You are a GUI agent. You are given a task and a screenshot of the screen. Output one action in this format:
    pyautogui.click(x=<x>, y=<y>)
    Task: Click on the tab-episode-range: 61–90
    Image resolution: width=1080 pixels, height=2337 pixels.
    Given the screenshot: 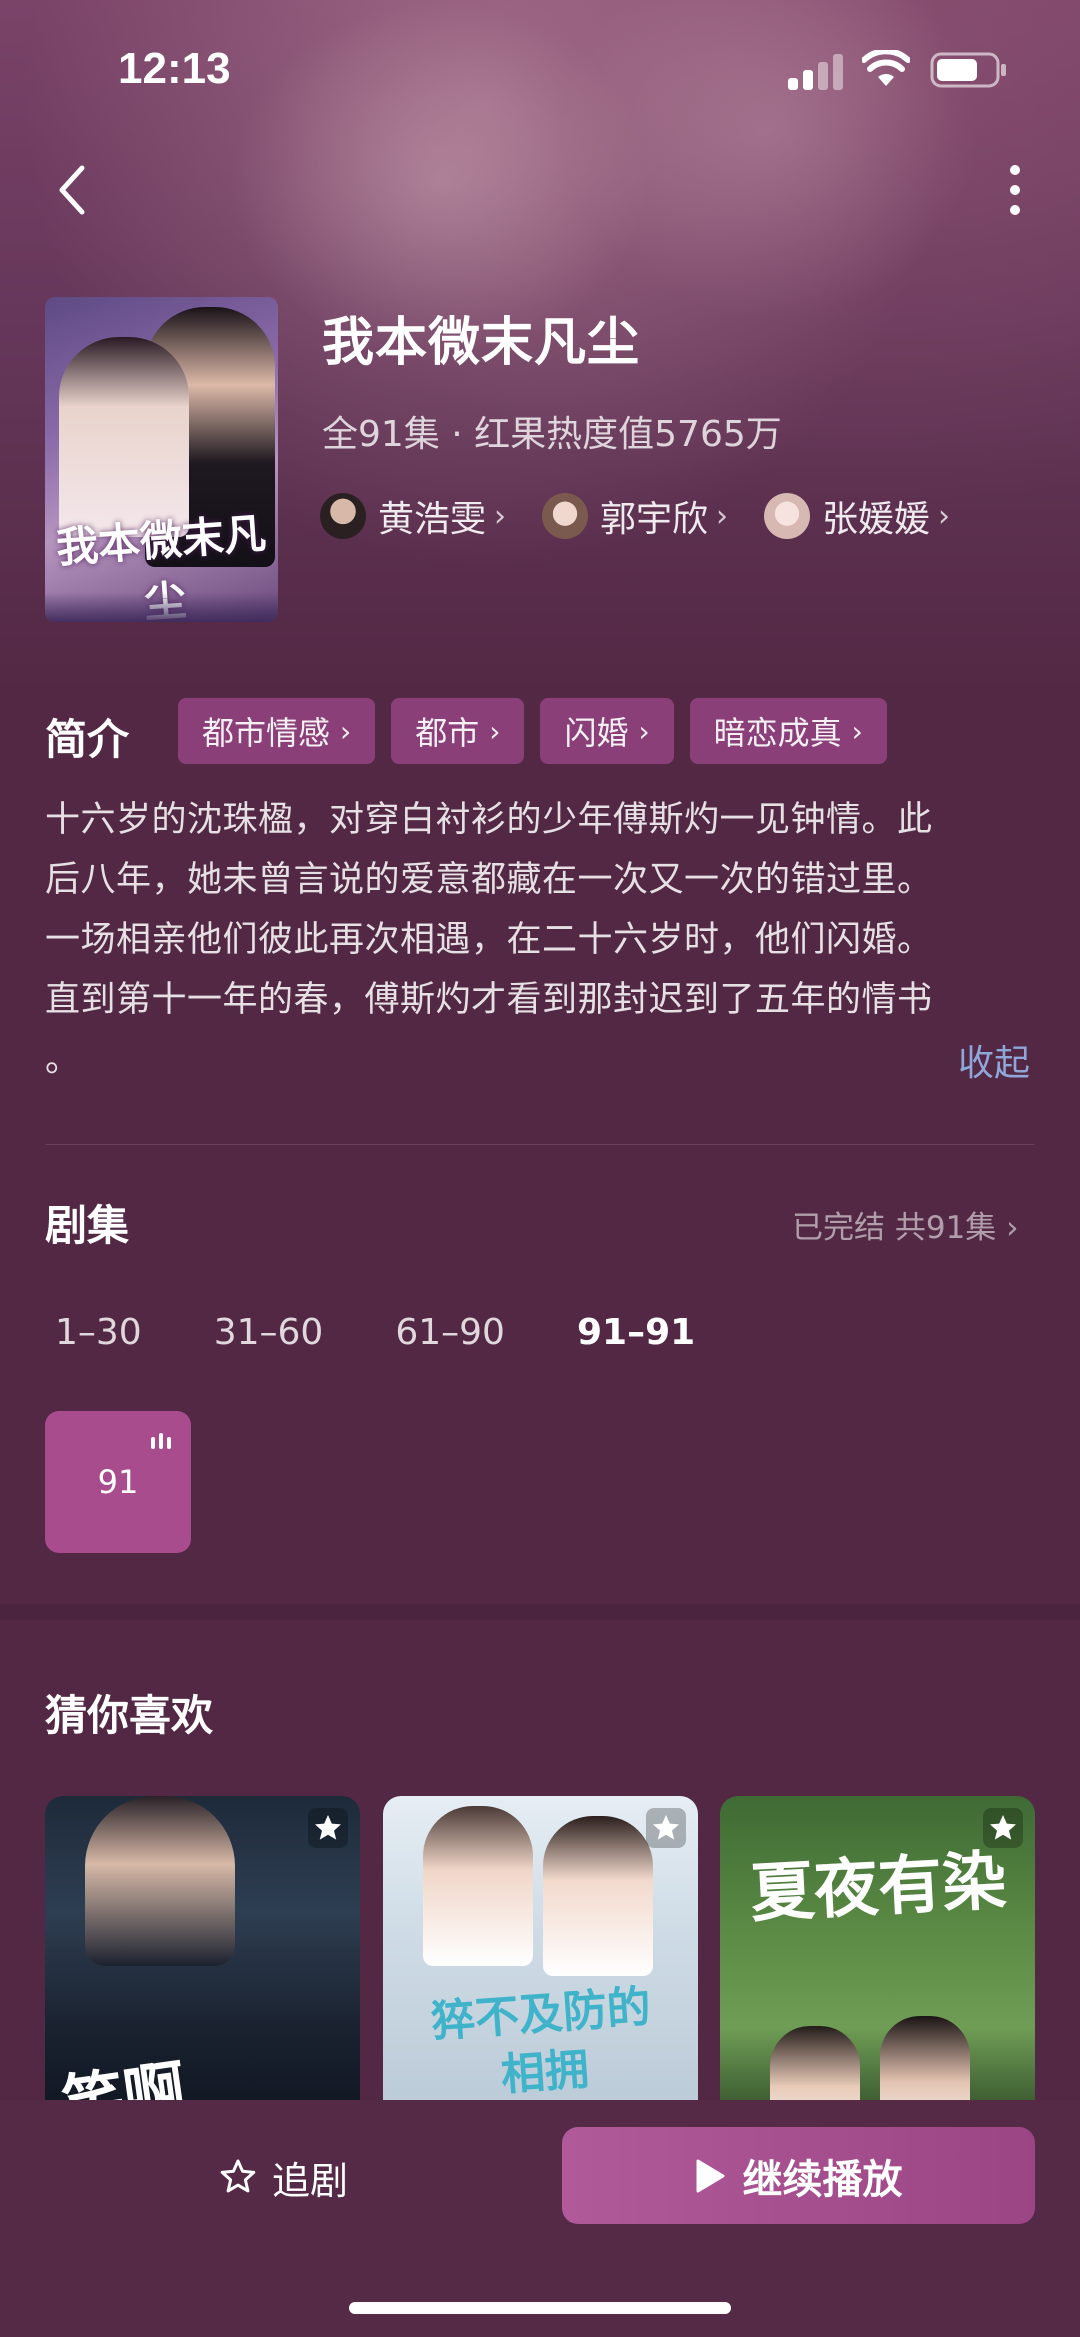 What is the action you would take?
    pyautogui.click(x=450, y=1332)
    